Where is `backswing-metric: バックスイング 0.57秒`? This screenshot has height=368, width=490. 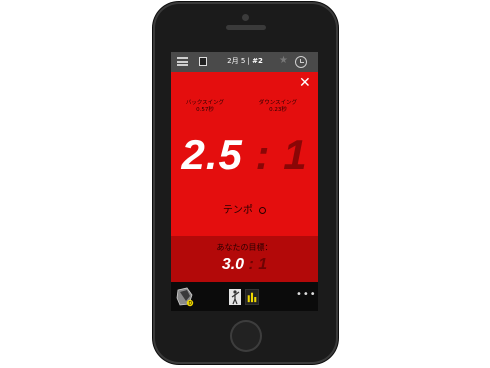
backswing-metric: バックスイング 0.57秒 is located at coordinates (205, 107).